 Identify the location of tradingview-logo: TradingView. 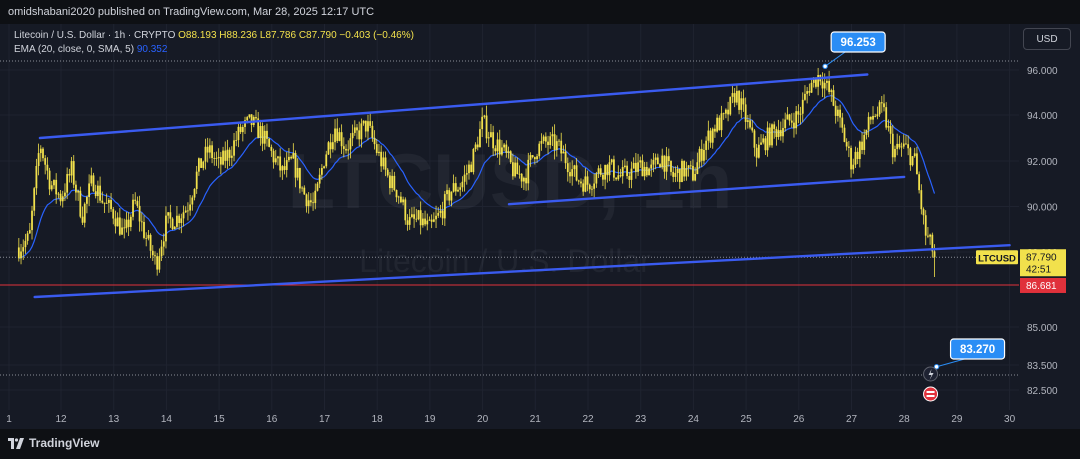
(53, 443).